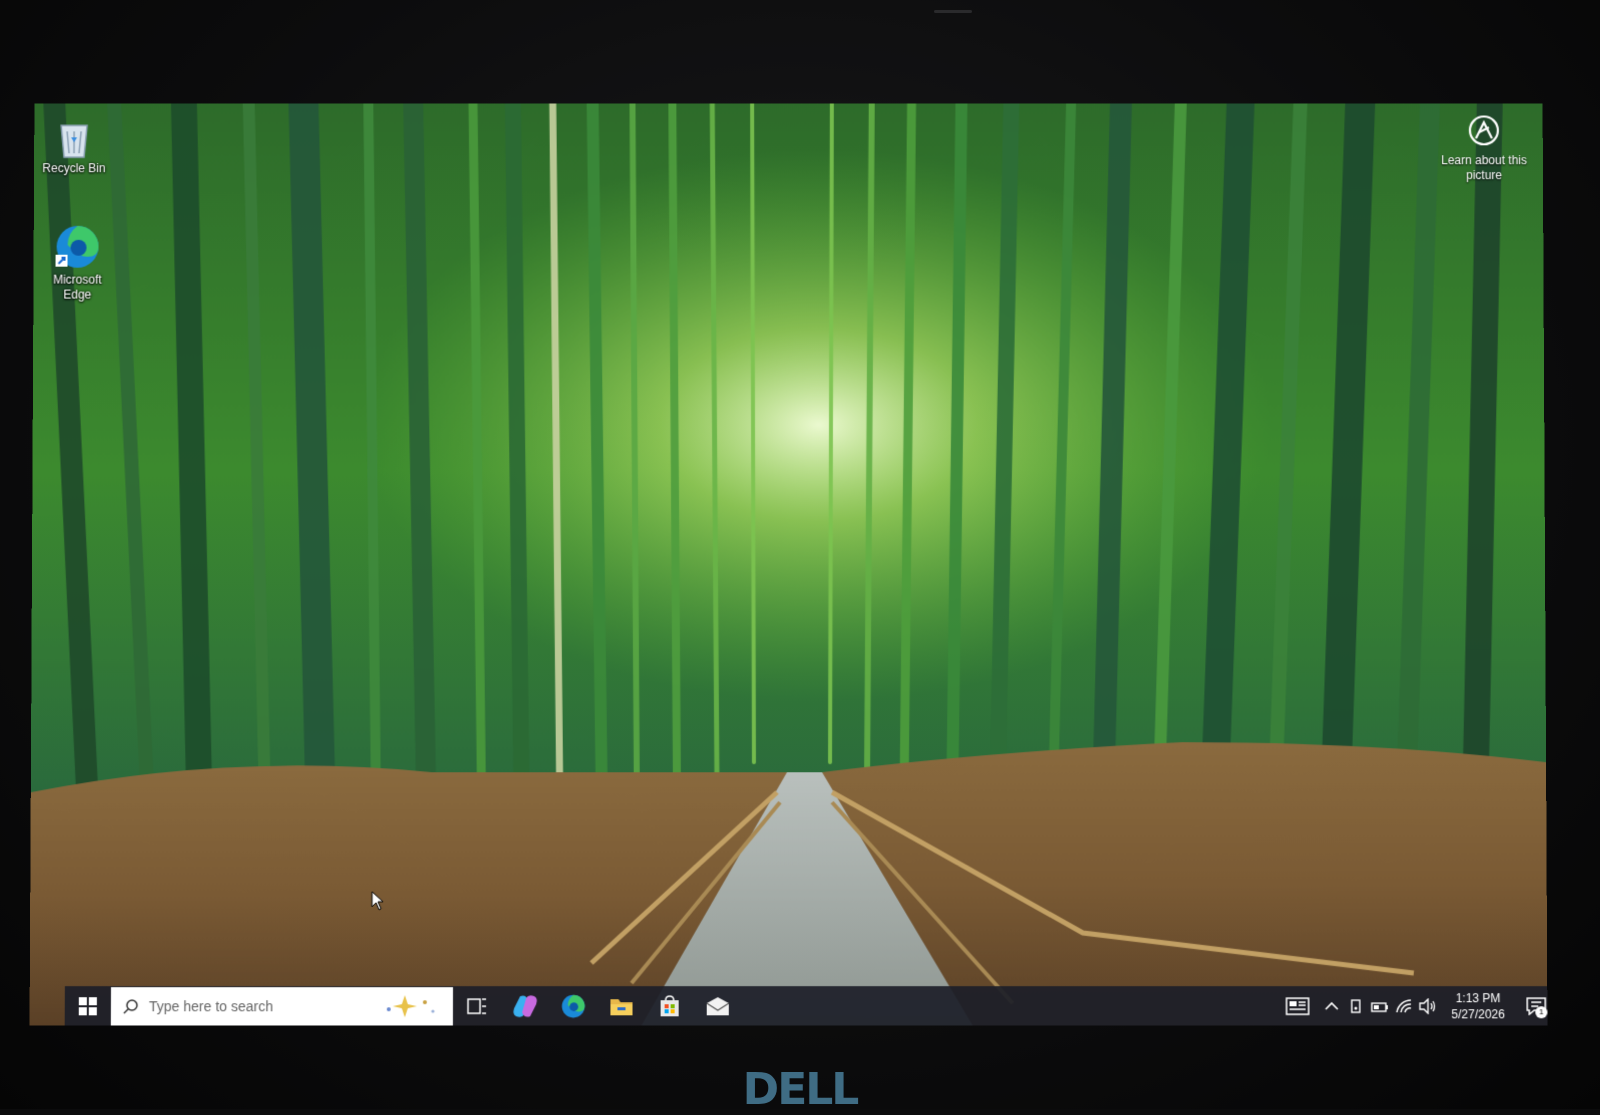 The height and width of the screenshot is (1115, 1600). Describe the element at coordinates (74, 168) in the screenshot. I see `desktop-icon-label: Recycle Bin` at that location.